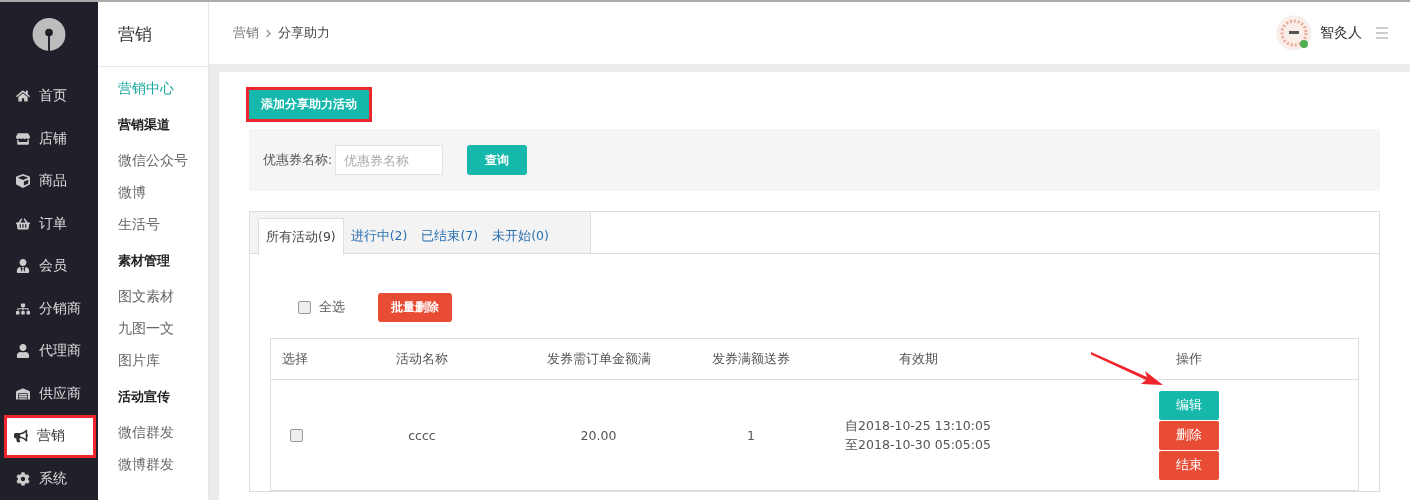  I want to click on breadcrumb-item: 分享助力, so click(304, 33).